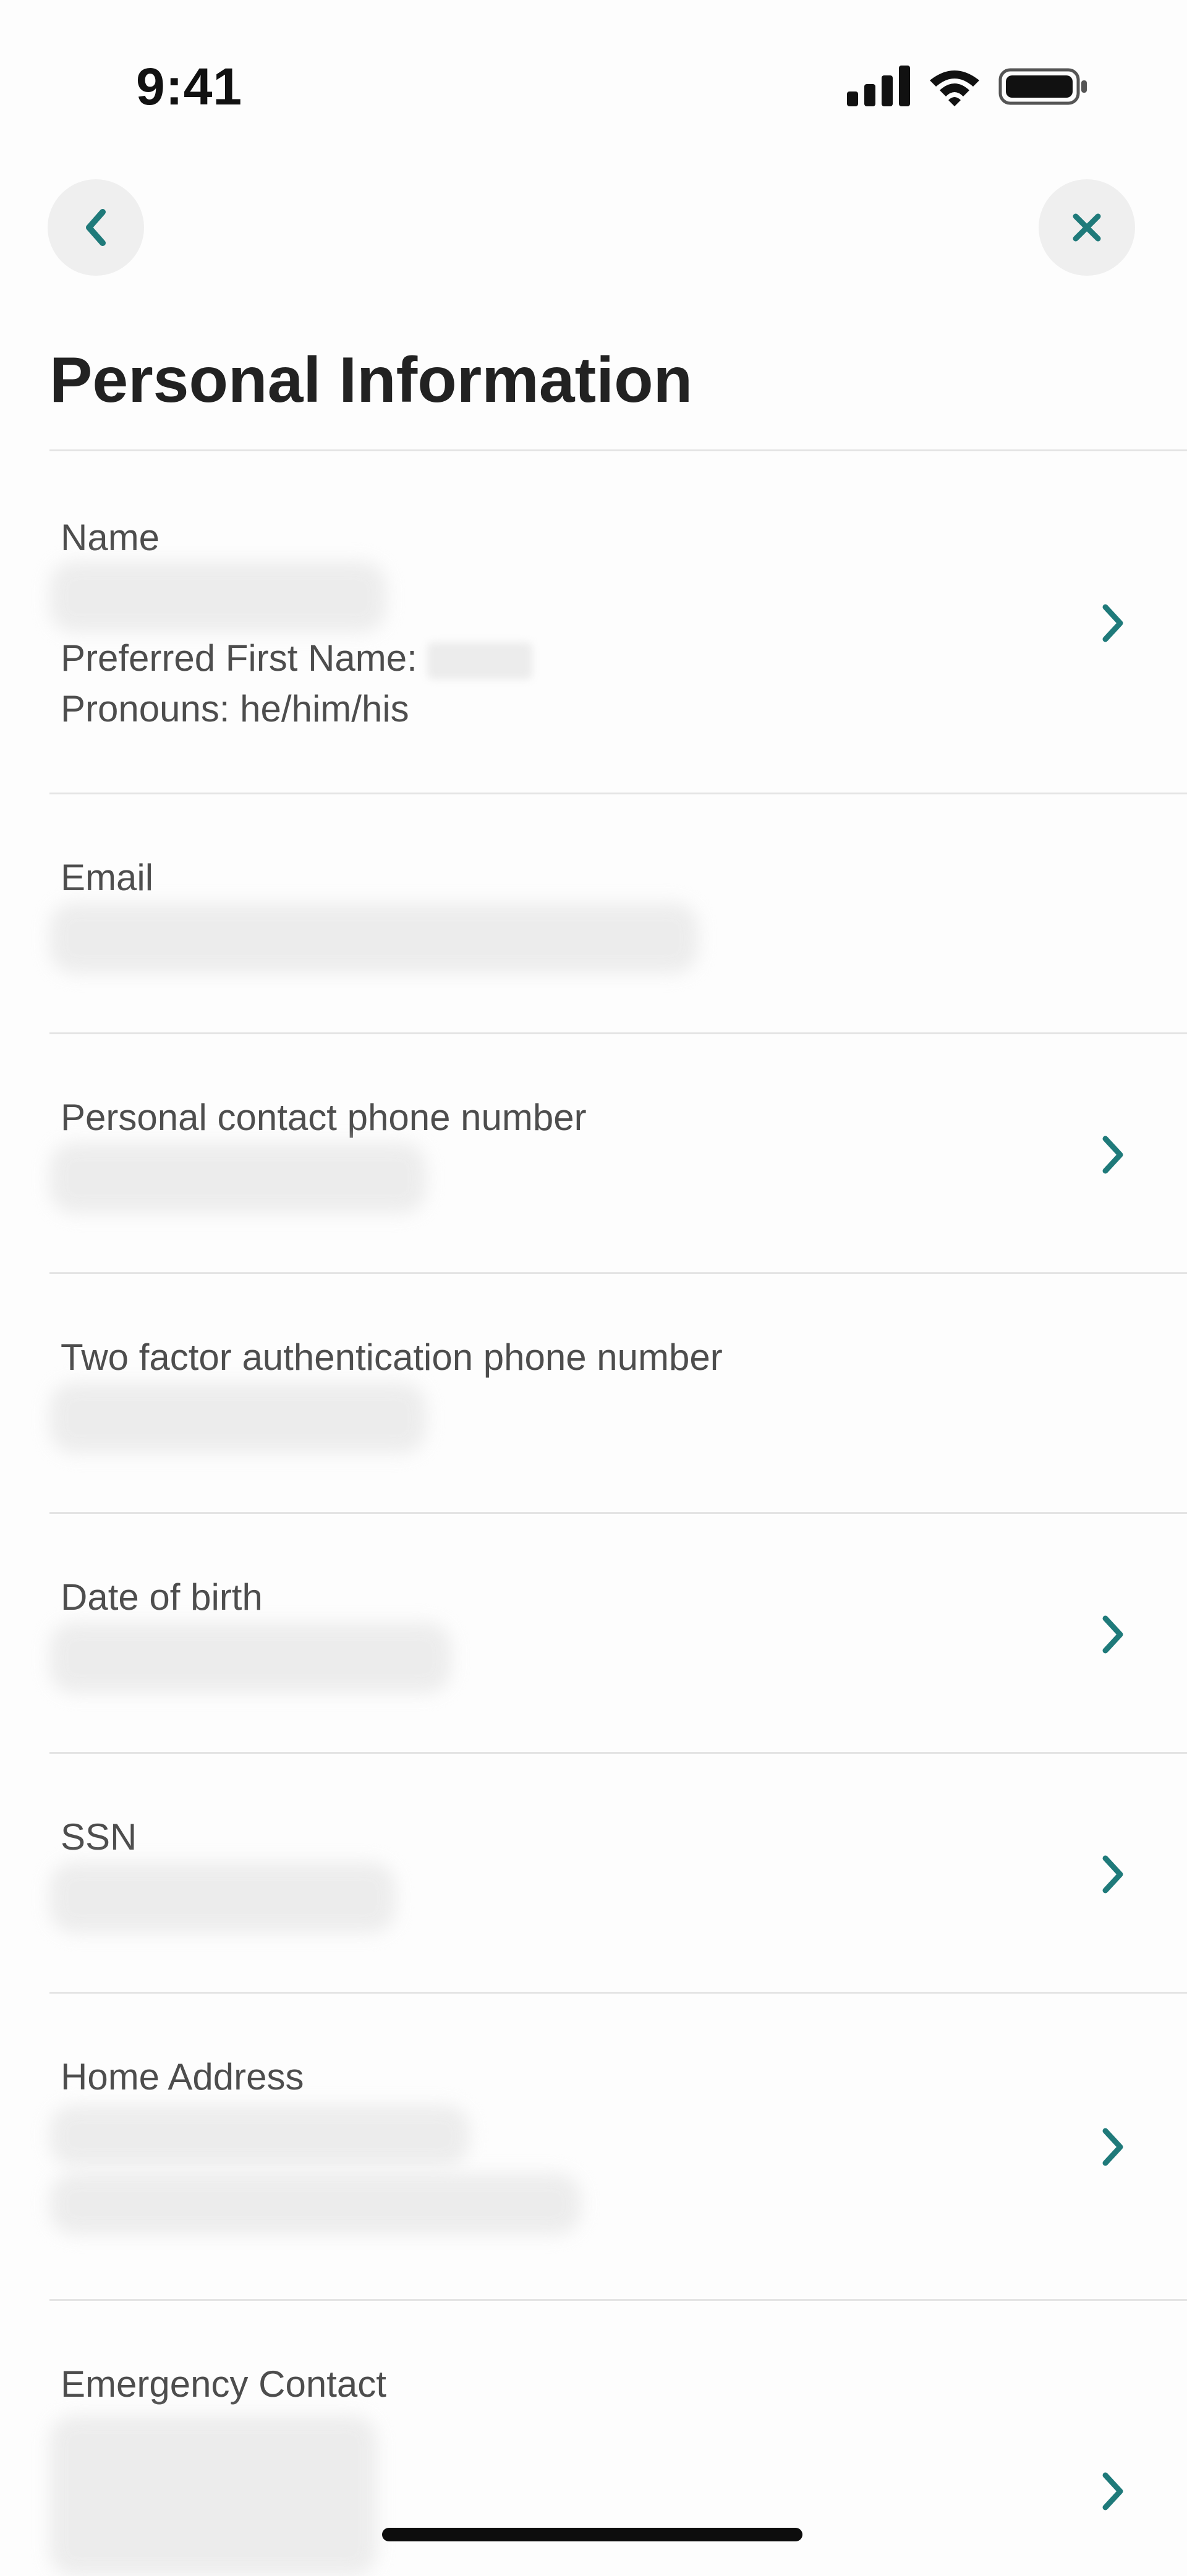  What do you see at coordinates (592, 2534) in the screenshot?
I see `home-indicator` at bounding box center [592, 2534].